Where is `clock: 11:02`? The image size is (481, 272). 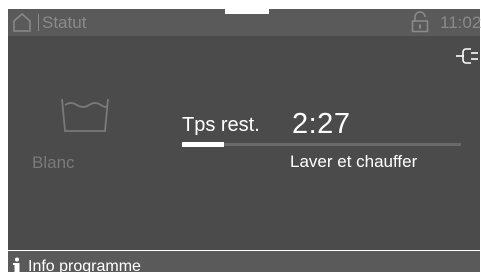
clock: 11:02 is located at coordinates (460, 22).